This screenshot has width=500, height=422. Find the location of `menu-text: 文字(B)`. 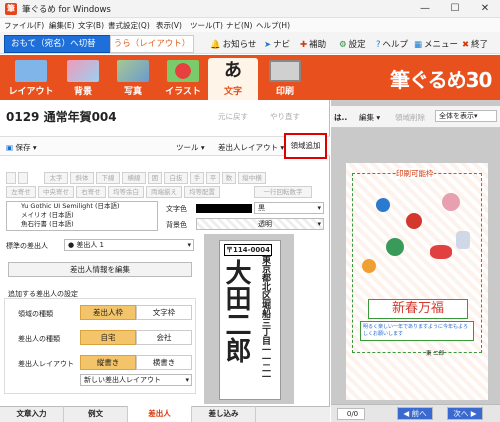

menu-text: 文字(B) is located at coordinates (91, 25).